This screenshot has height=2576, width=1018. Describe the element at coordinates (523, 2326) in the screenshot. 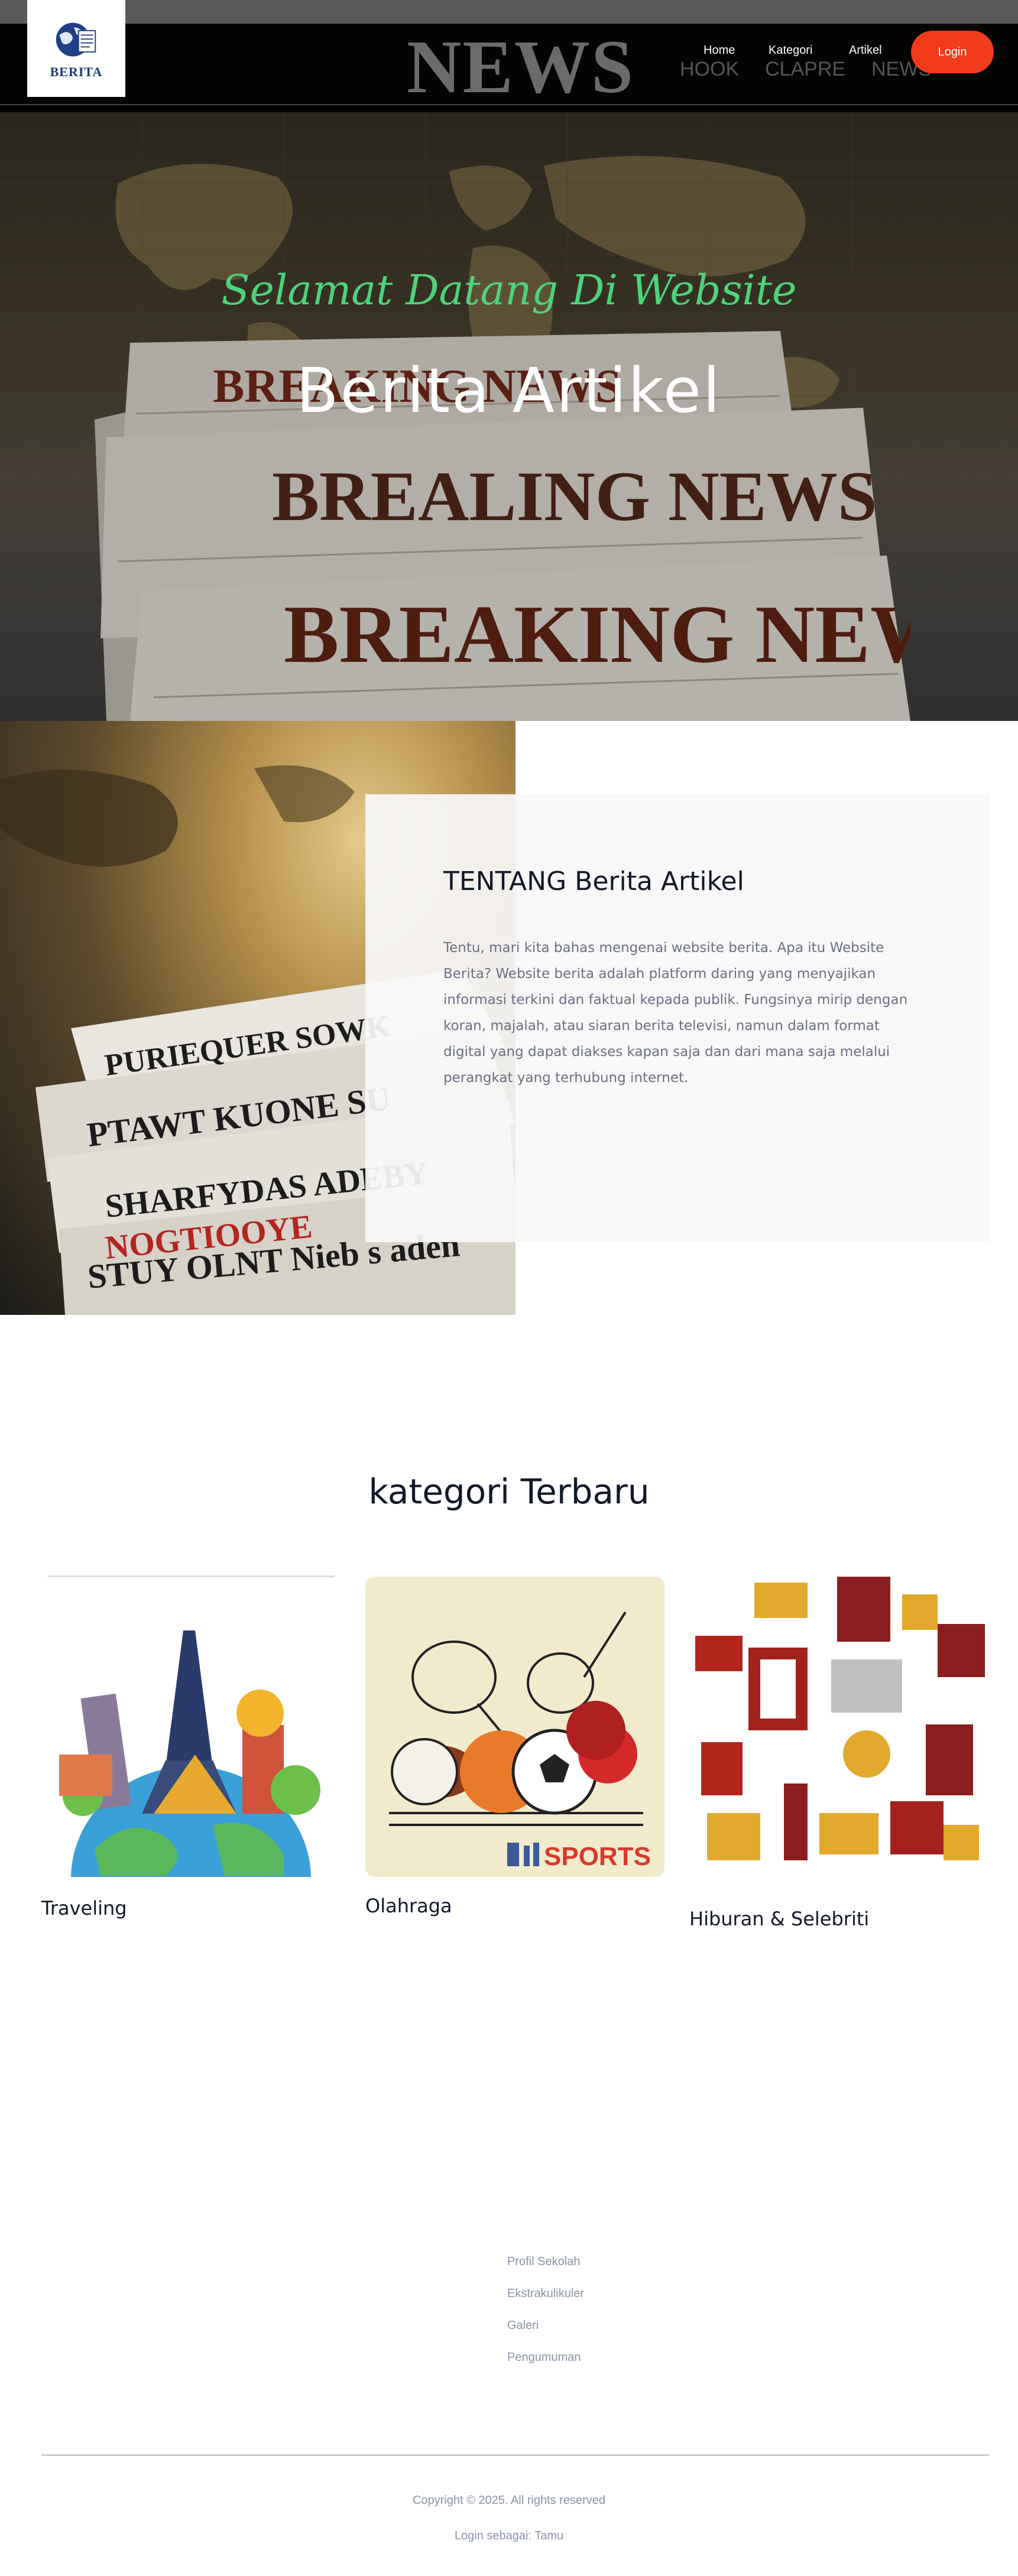

I see `footer-link-galeri: Galeri` at that location.